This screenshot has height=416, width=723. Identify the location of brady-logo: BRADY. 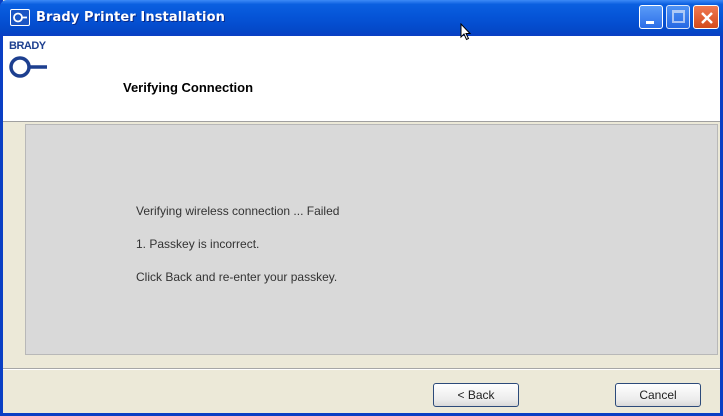
(29, 64).